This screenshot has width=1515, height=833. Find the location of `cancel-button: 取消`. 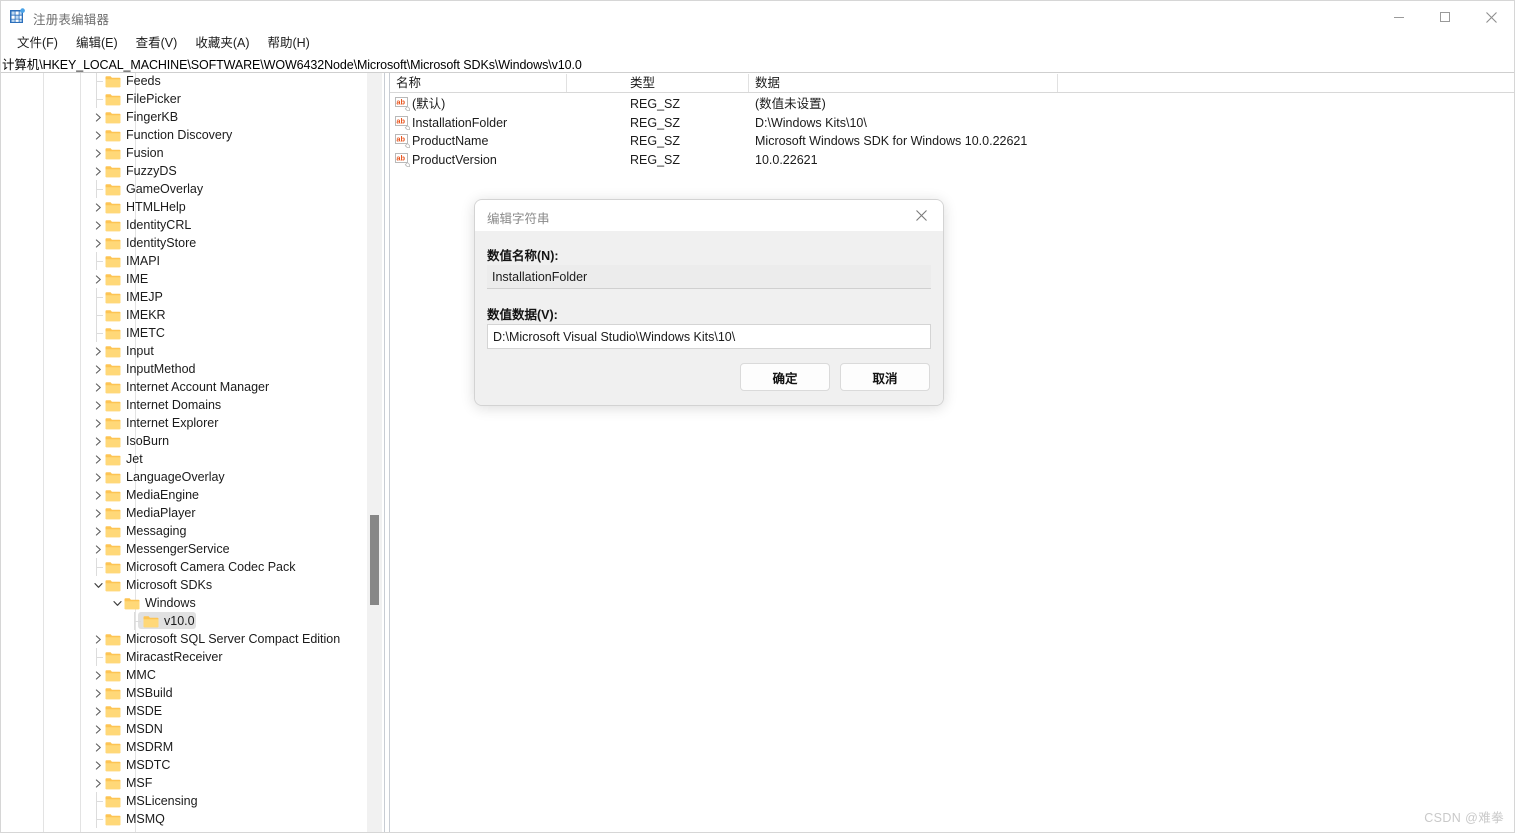

cancel-button: 取消 is located at coordinates (885, 377).